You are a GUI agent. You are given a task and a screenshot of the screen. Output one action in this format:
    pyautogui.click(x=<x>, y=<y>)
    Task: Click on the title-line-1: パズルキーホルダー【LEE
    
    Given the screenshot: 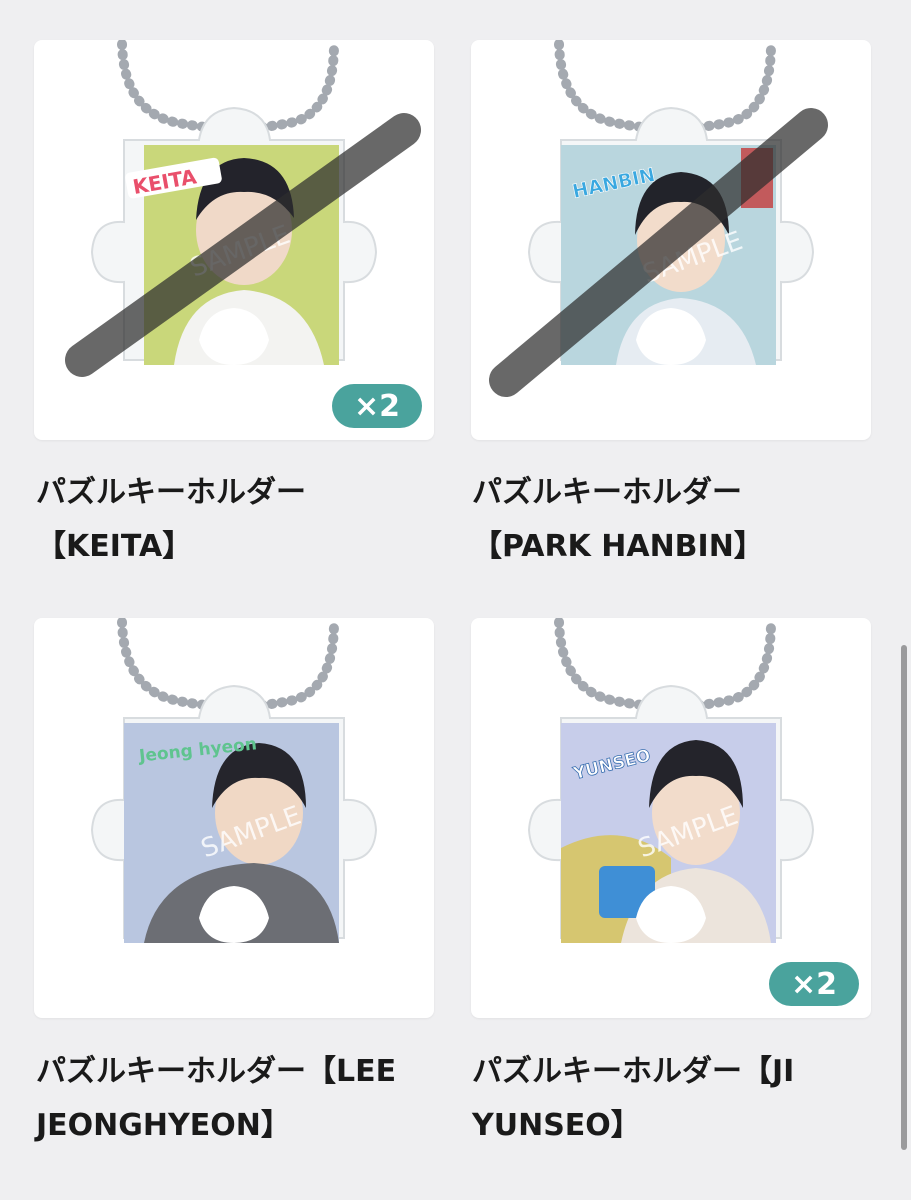 What is the action you would take?
    pyautogui.click(x=216, y=1071)
    